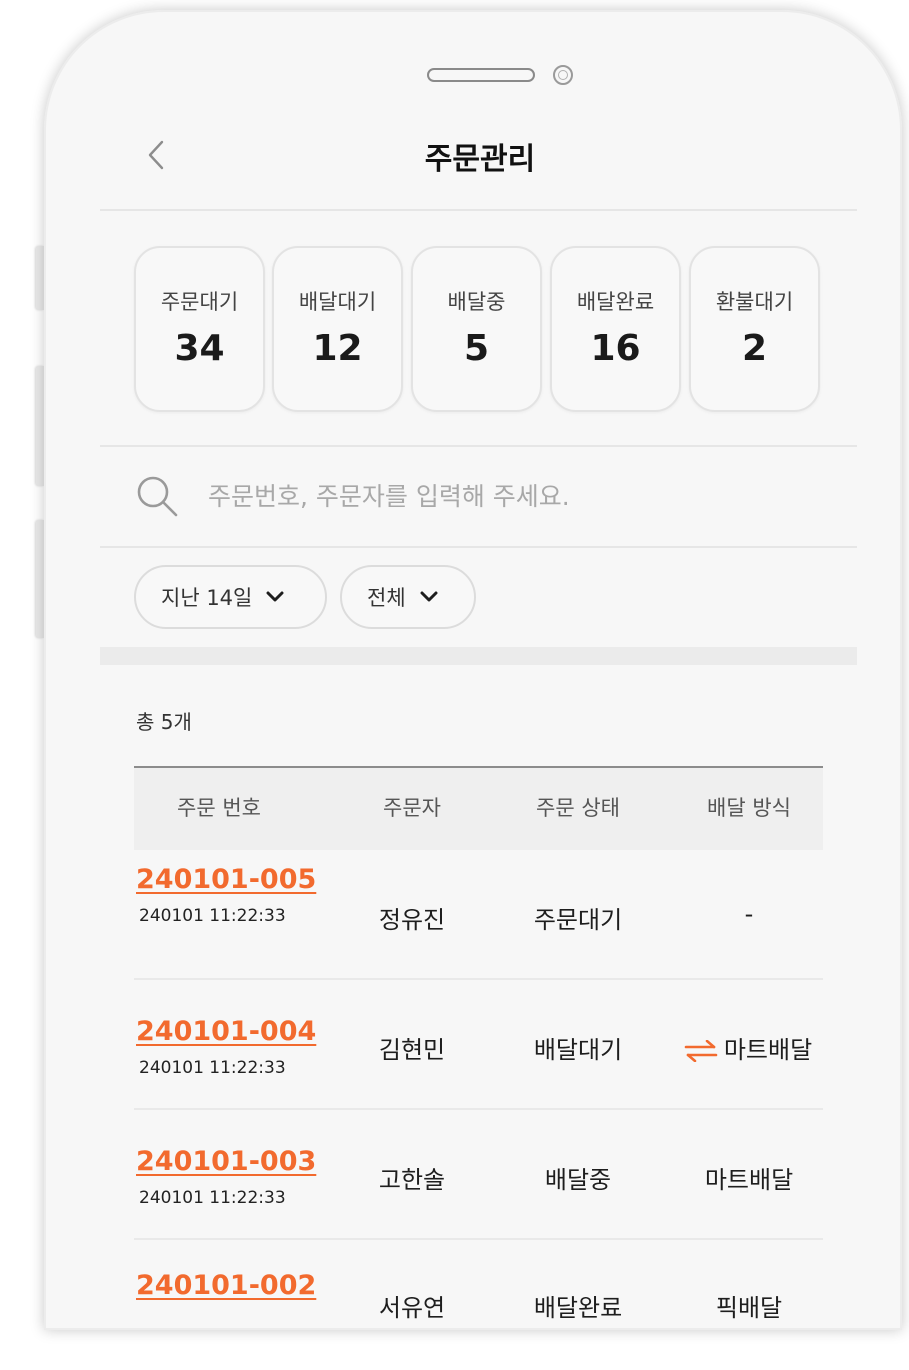 This screenshot has height=1370, width=909. What do you see at coordinates (157, 496) in the screenshot?
I see `search-icon` at bounding box center [157, 496].